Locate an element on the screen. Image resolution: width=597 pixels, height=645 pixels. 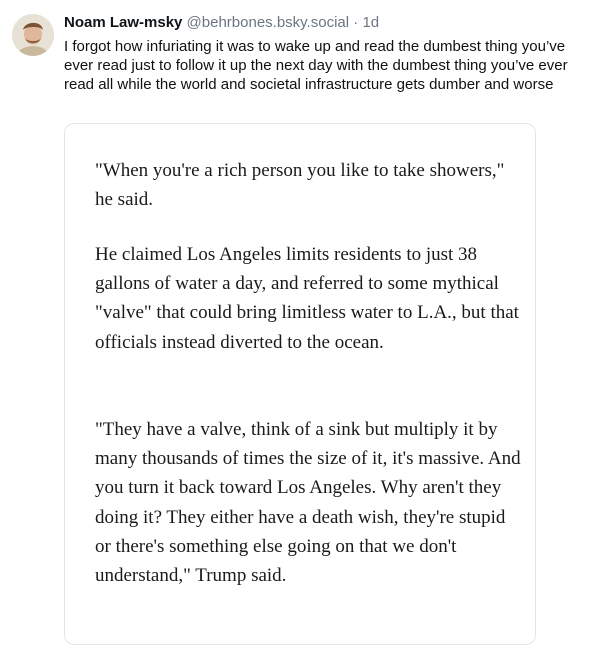
author-handle: @behrbones.bsky.social is located at coordinates (268, 22).